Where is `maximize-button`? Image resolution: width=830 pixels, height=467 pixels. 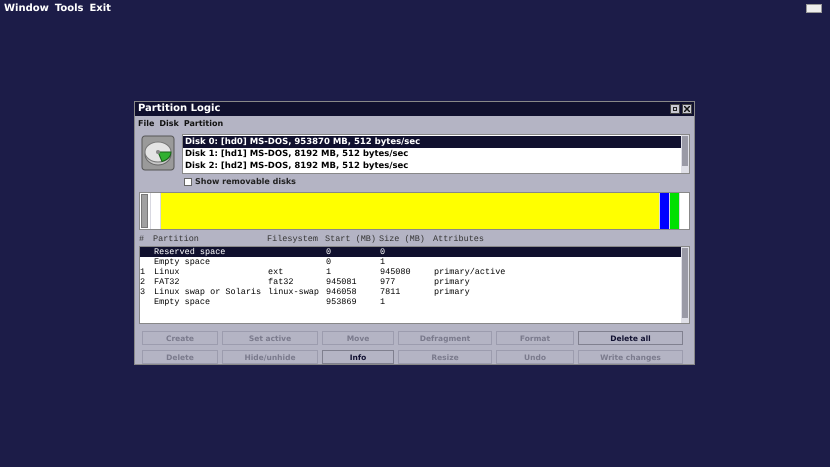 maximize-button is located at coordinates (675, 109).